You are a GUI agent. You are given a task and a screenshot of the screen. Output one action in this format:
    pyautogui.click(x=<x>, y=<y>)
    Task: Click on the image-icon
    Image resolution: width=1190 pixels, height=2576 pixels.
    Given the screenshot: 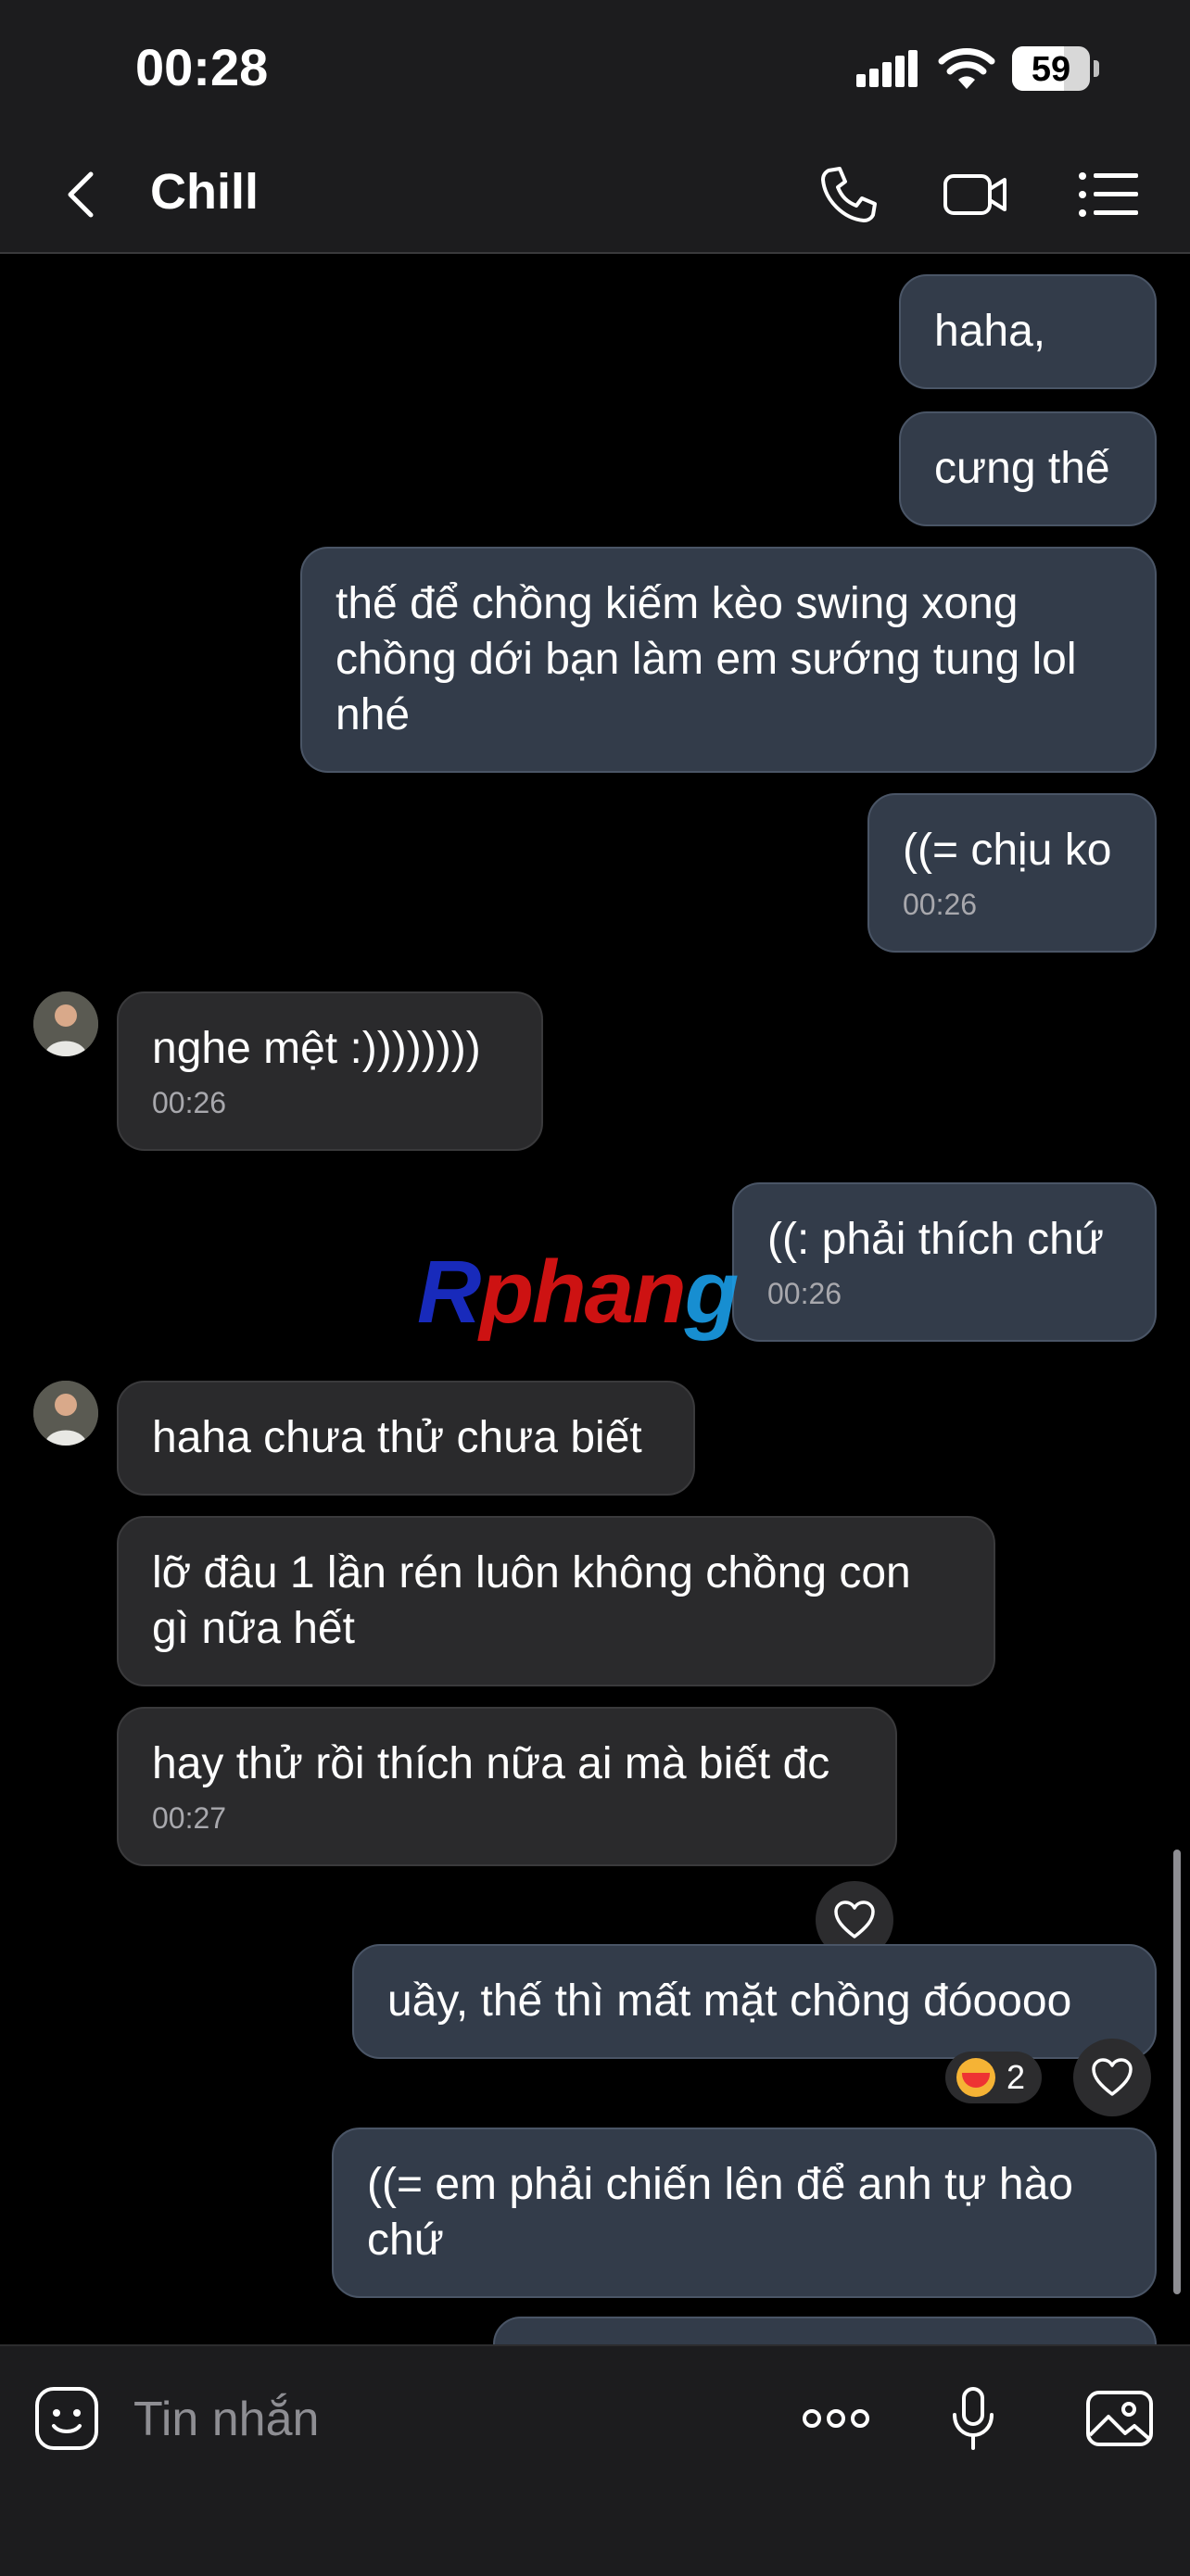 What is the action you would take?
    pyautogui.click(x=1119, y=2418)
    